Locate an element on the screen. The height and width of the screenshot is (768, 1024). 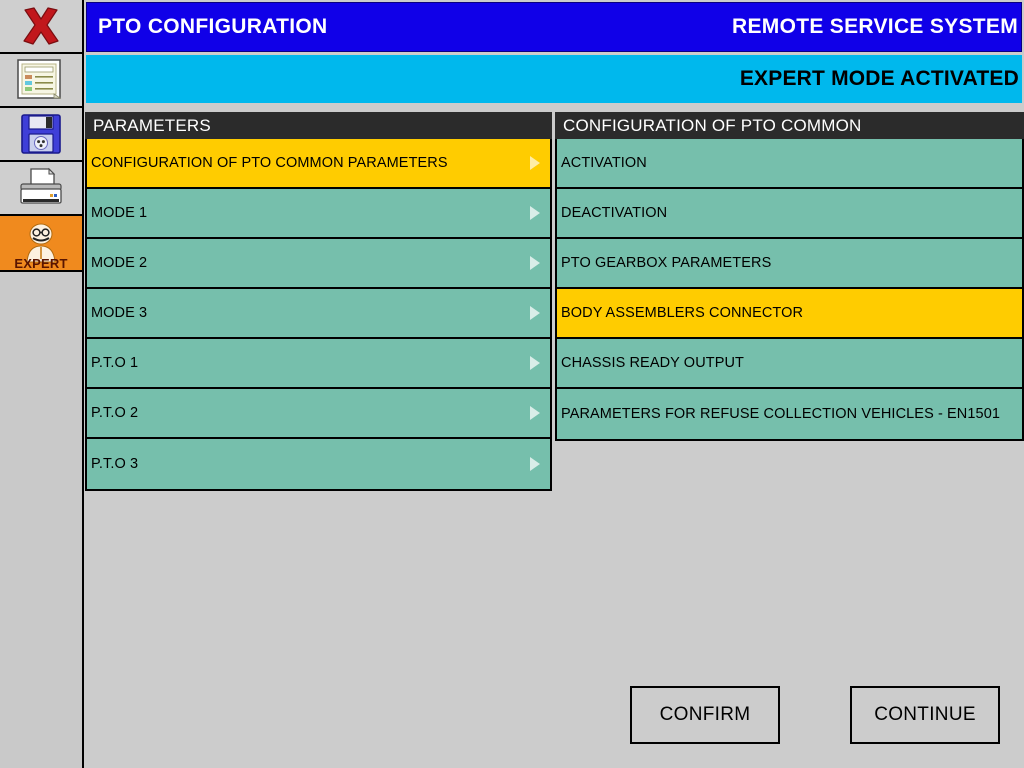
pto-option-row: ACTIVATION is located at coordinates (789, 164).